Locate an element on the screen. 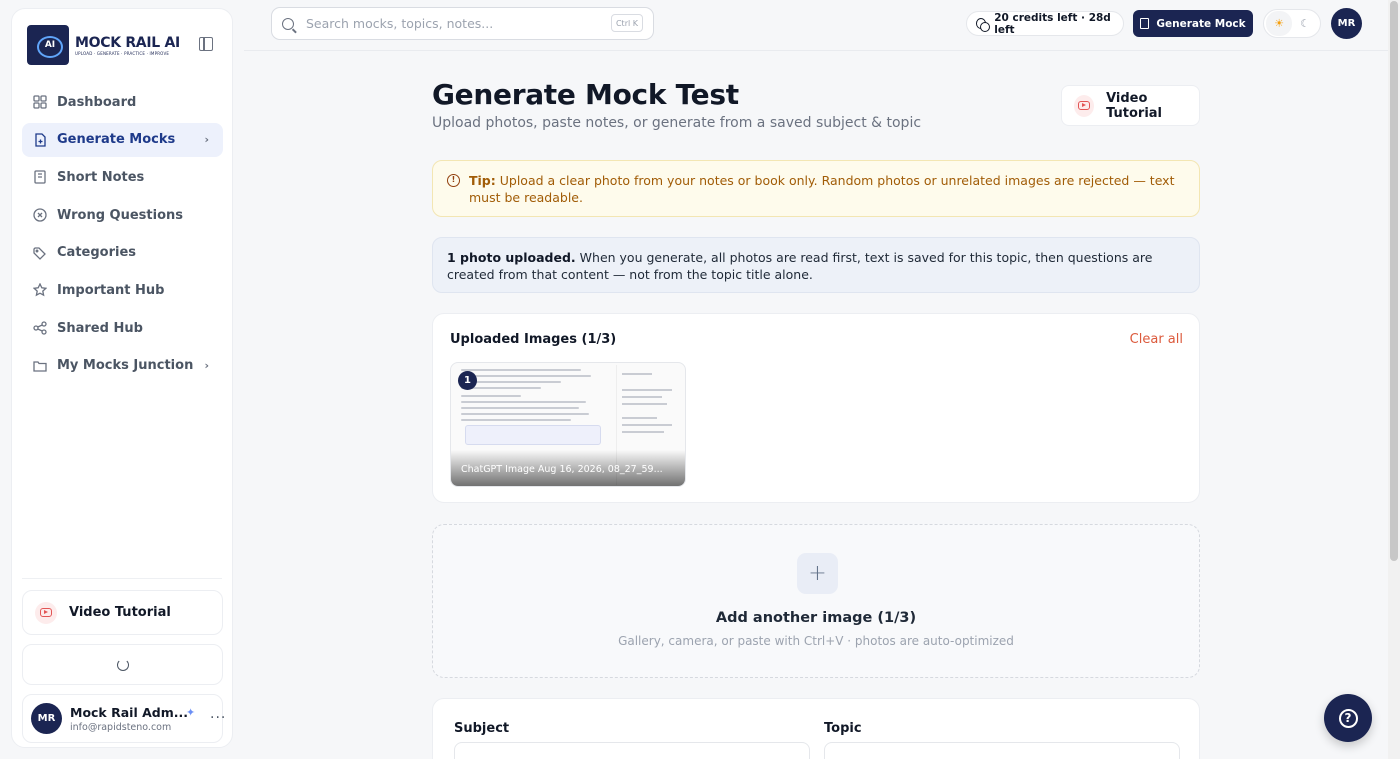  share-icon is located at coordinates (40, 328).